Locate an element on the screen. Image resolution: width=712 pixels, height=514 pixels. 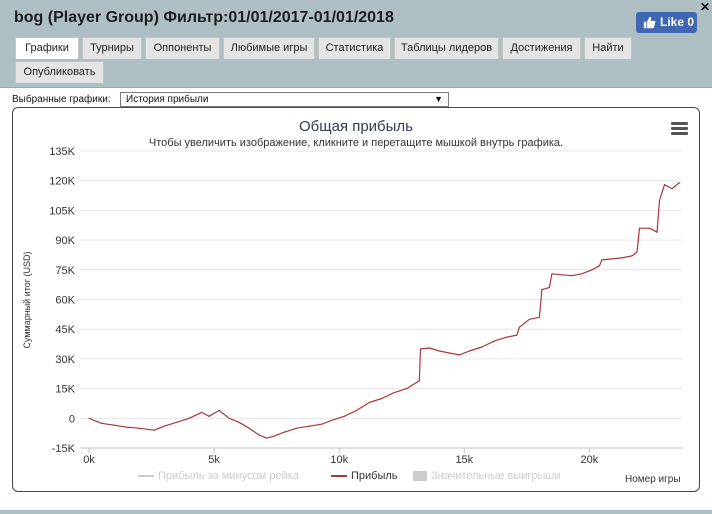
legend-item-profit-minus-rake: Прибыль за минусом рейка is located at coordinates (218, 476).